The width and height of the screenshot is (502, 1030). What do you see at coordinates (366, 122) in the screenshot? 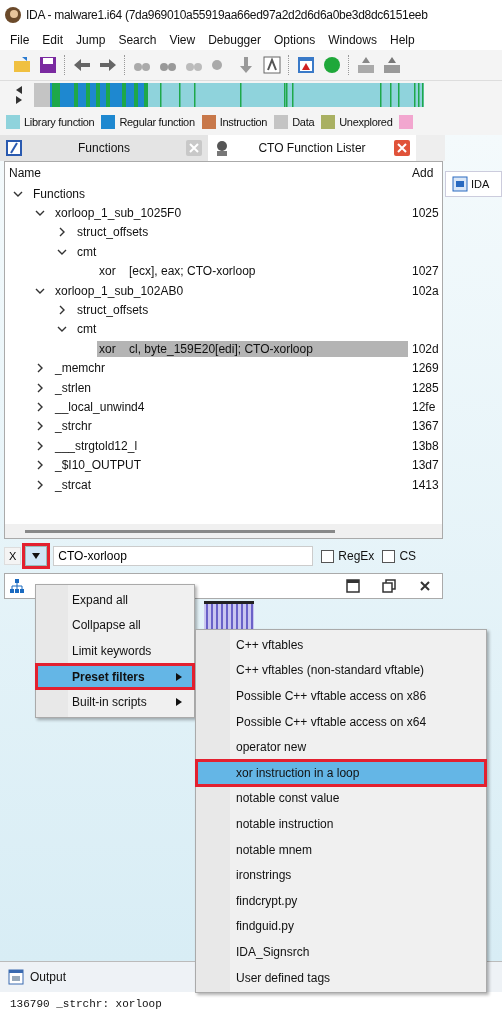
I see `legend-label: Unexplored` at bounding box center [366, 122].